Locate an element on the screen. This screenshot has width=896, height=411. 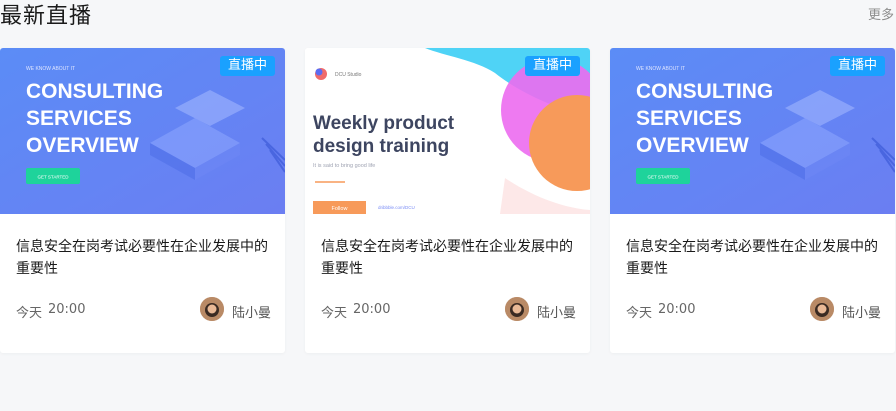
section-title: 最新直播 is located at coordinates (46, 16).